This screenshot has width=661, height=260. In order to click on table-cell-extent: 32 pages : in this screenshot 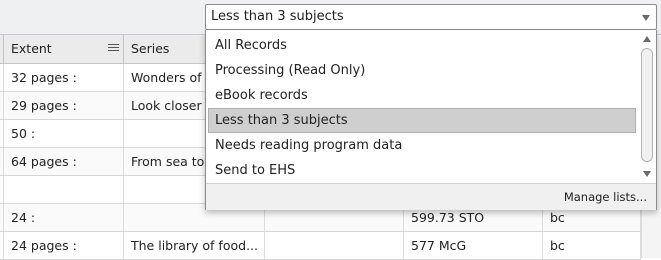, I will do `click(64, 77)`.